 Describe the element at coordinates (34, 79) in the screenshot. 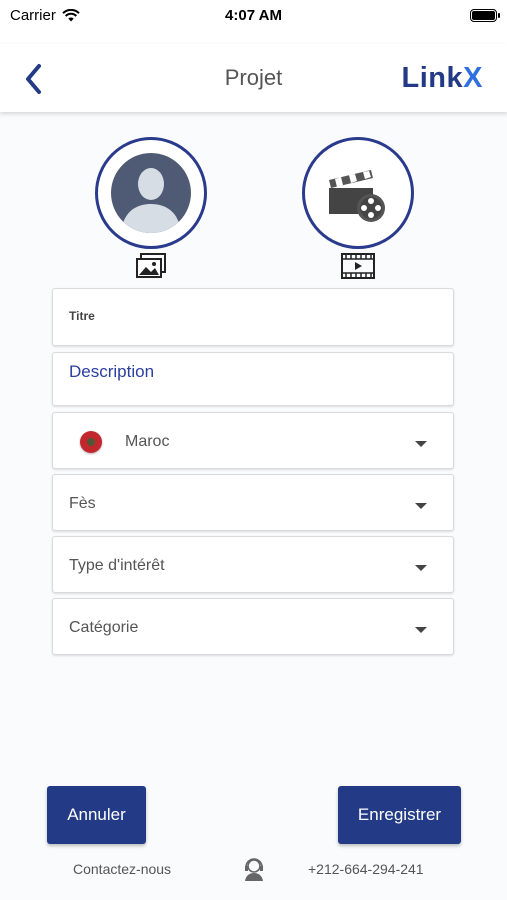

I see `back-chevron-icon` at that location.